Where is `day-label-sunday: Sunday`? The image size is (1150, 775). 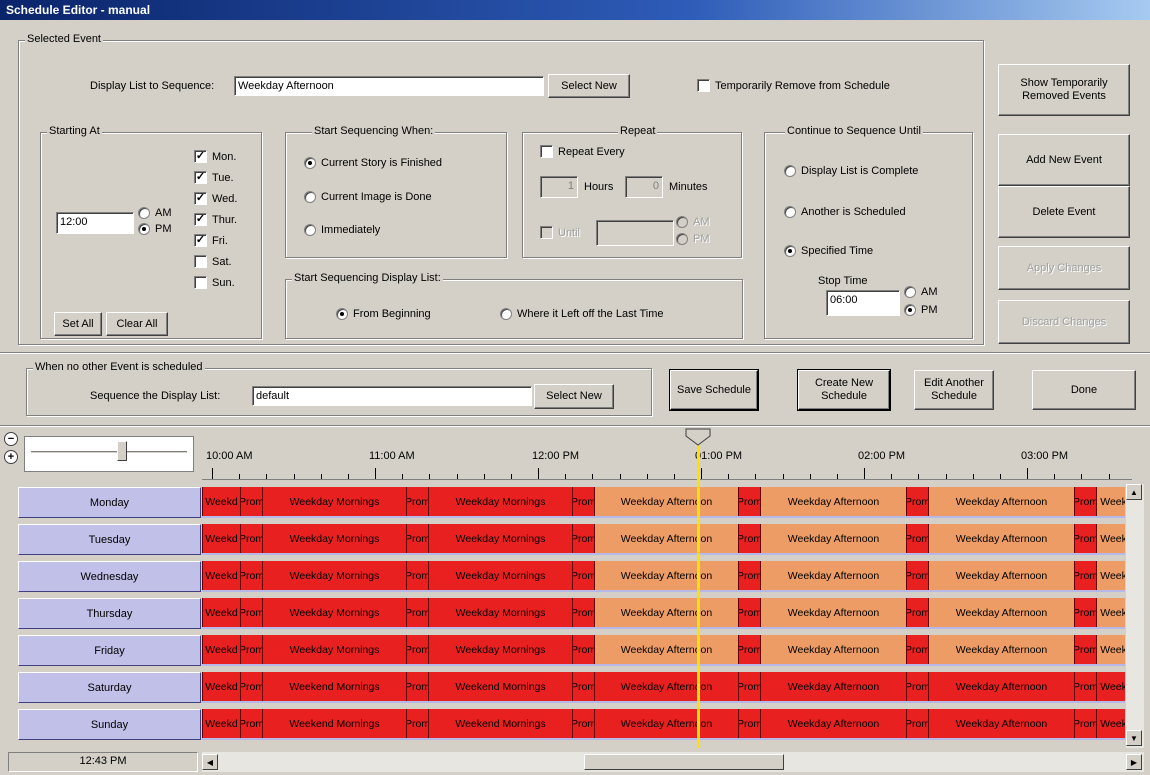 day-label-sunday: Sunday is located at coordinates (109, 724).